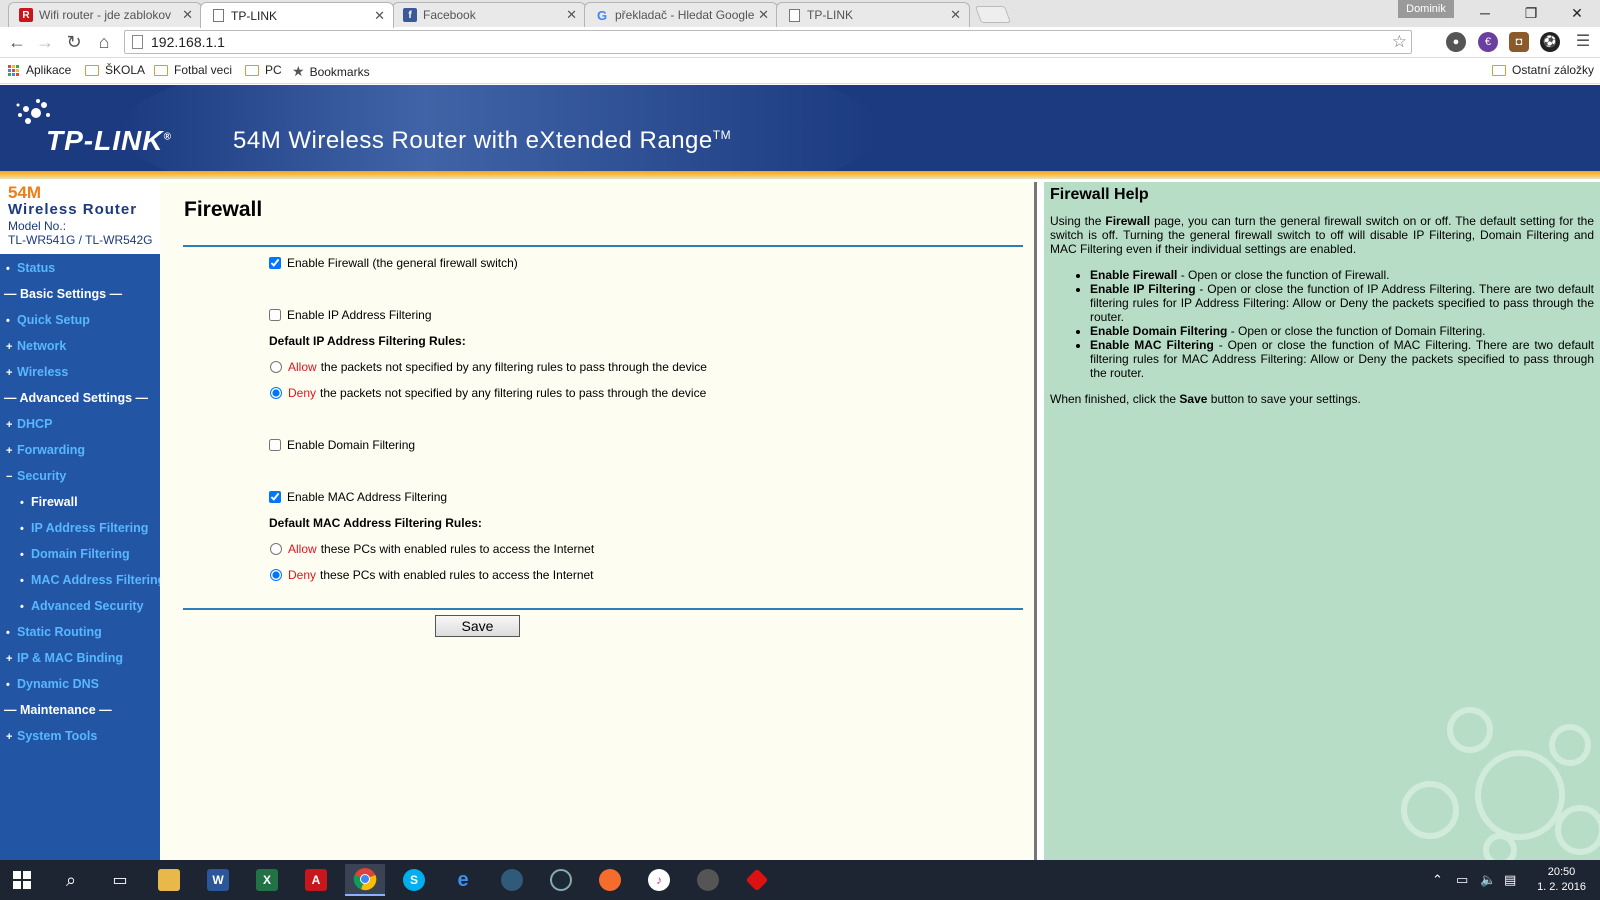  I want to click on bookmark-fotbal-veci: Fotbal veci, so click(193, 70).